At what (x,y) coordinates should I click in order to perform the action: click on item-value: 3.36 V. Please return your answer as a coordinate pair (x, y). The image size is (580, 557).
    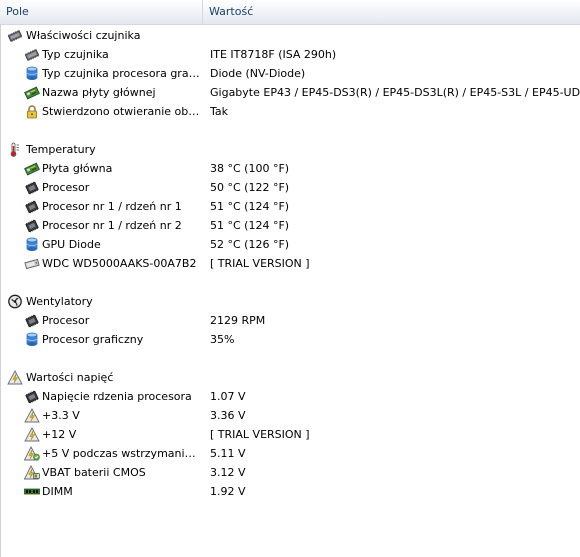
    Looking at the image, I should click on (228, 415).